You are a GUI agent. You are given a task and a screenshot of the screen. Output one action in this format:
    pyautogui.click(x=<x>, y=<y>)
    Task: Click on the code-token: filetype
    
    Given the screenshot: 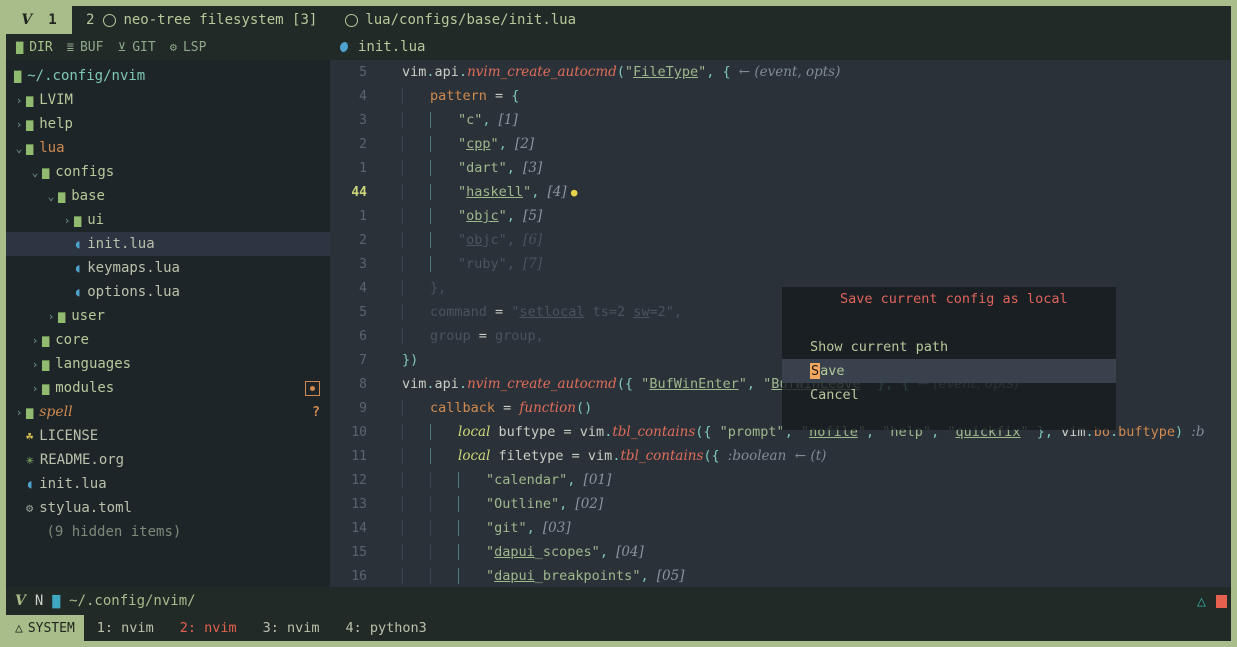 What is the action you would take?
    pyautogui.click(x=531, y=456)
    